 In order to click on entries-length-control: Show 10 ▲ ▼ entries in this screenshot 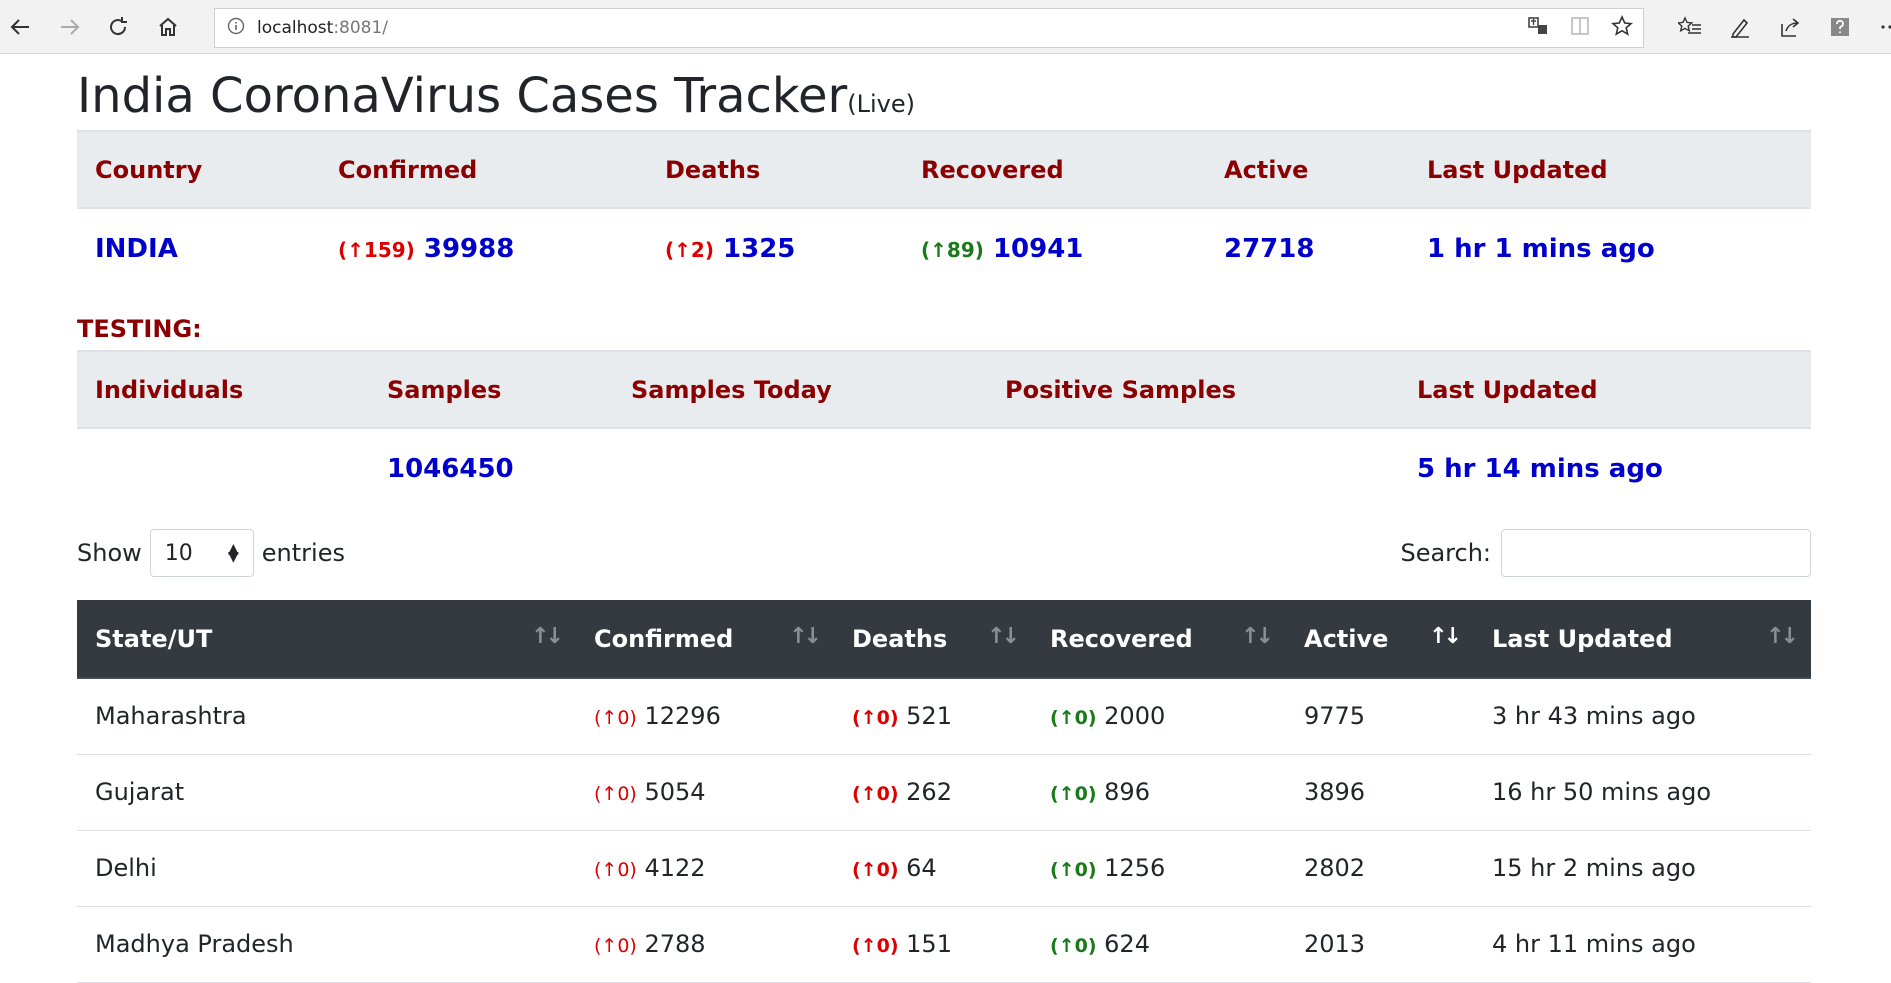, I will do `click(211, 553)`.